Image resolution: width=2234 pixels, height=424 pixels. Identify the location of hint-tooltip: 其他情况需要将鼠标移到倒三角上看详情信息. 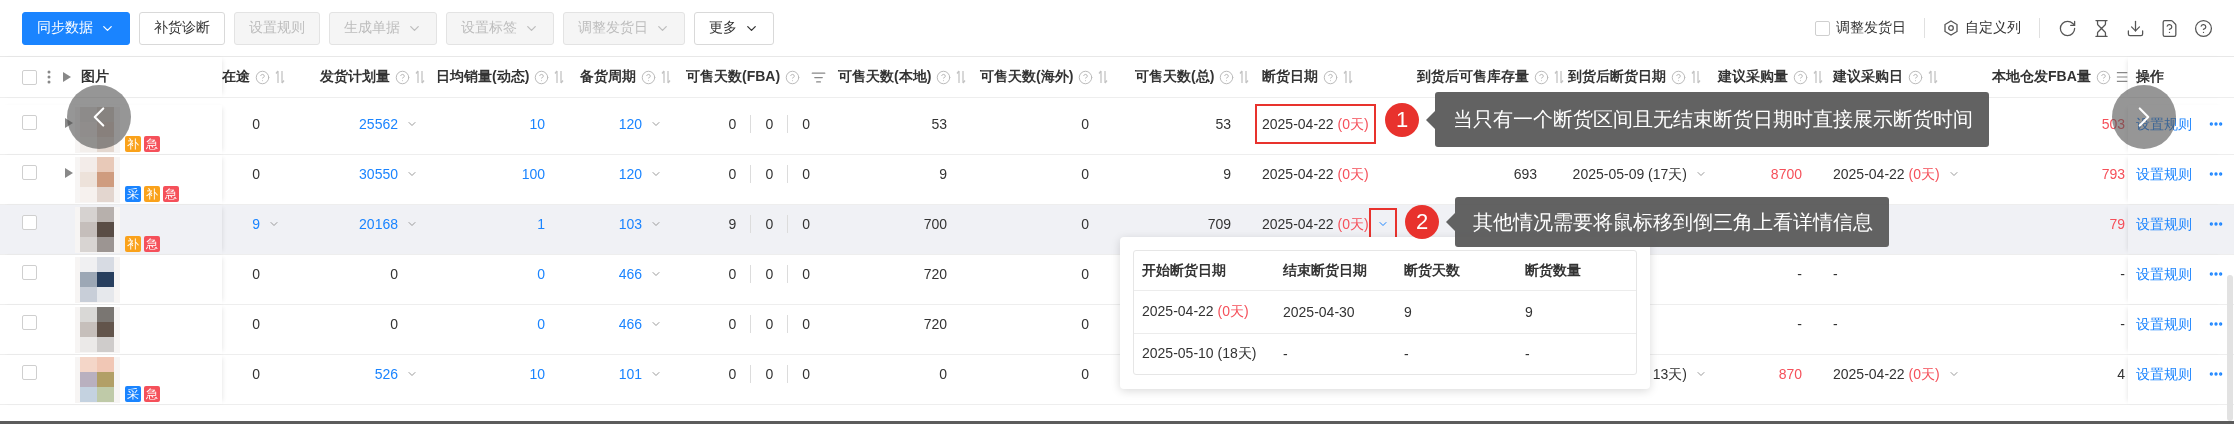
(1667, 222).